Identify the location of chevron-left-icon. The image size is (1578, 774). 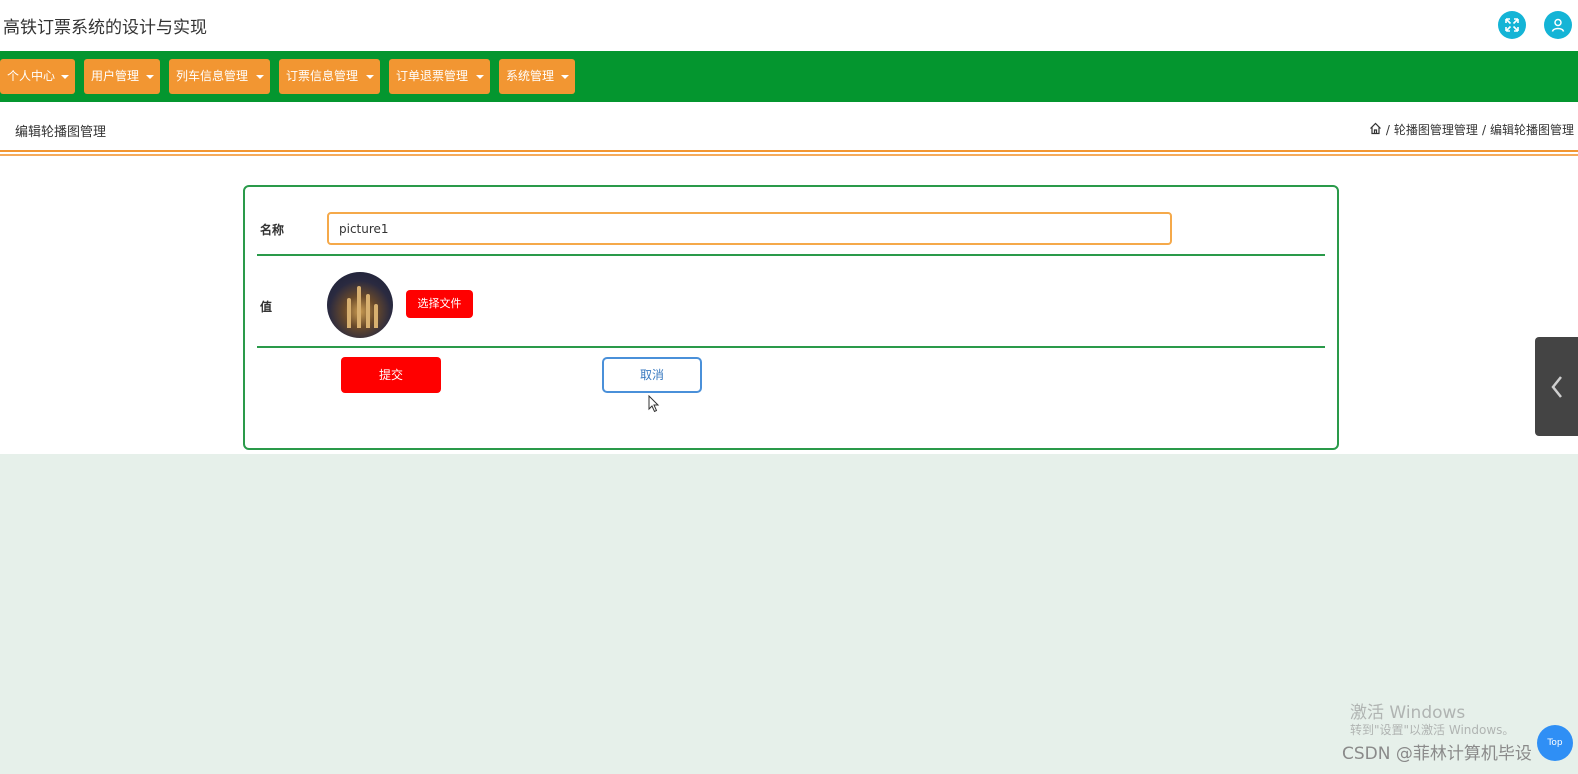
(1556, 386).